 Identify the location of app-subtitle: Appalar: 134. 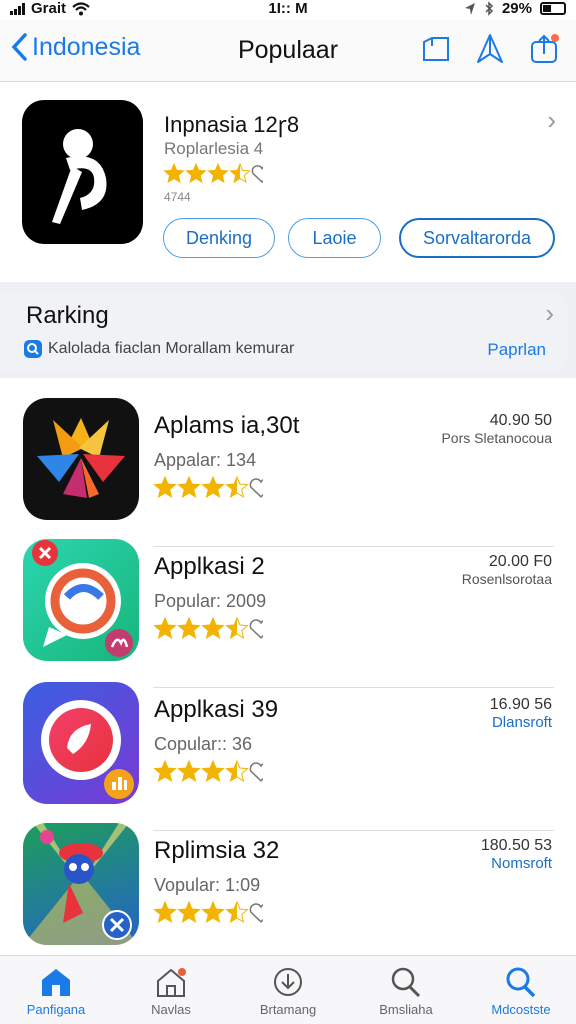
(205, 460).